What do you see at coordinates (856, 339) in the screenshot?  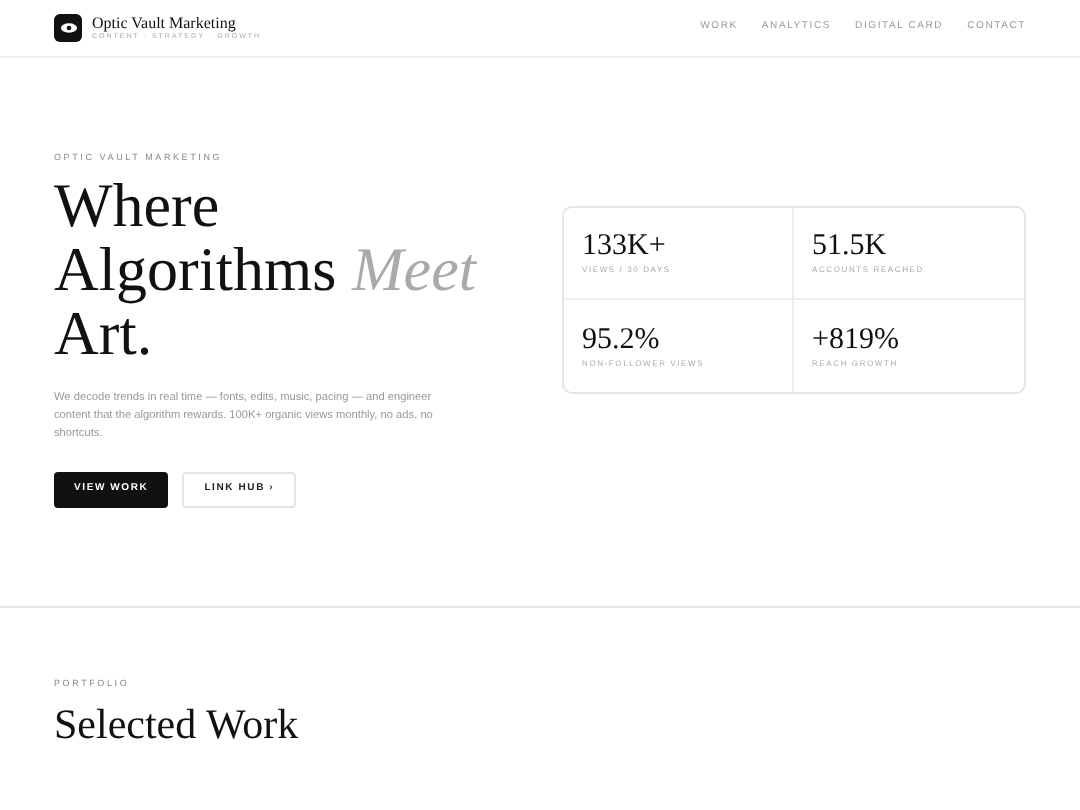 I see `stat-value: +819%` at bounding box center [856, 339].